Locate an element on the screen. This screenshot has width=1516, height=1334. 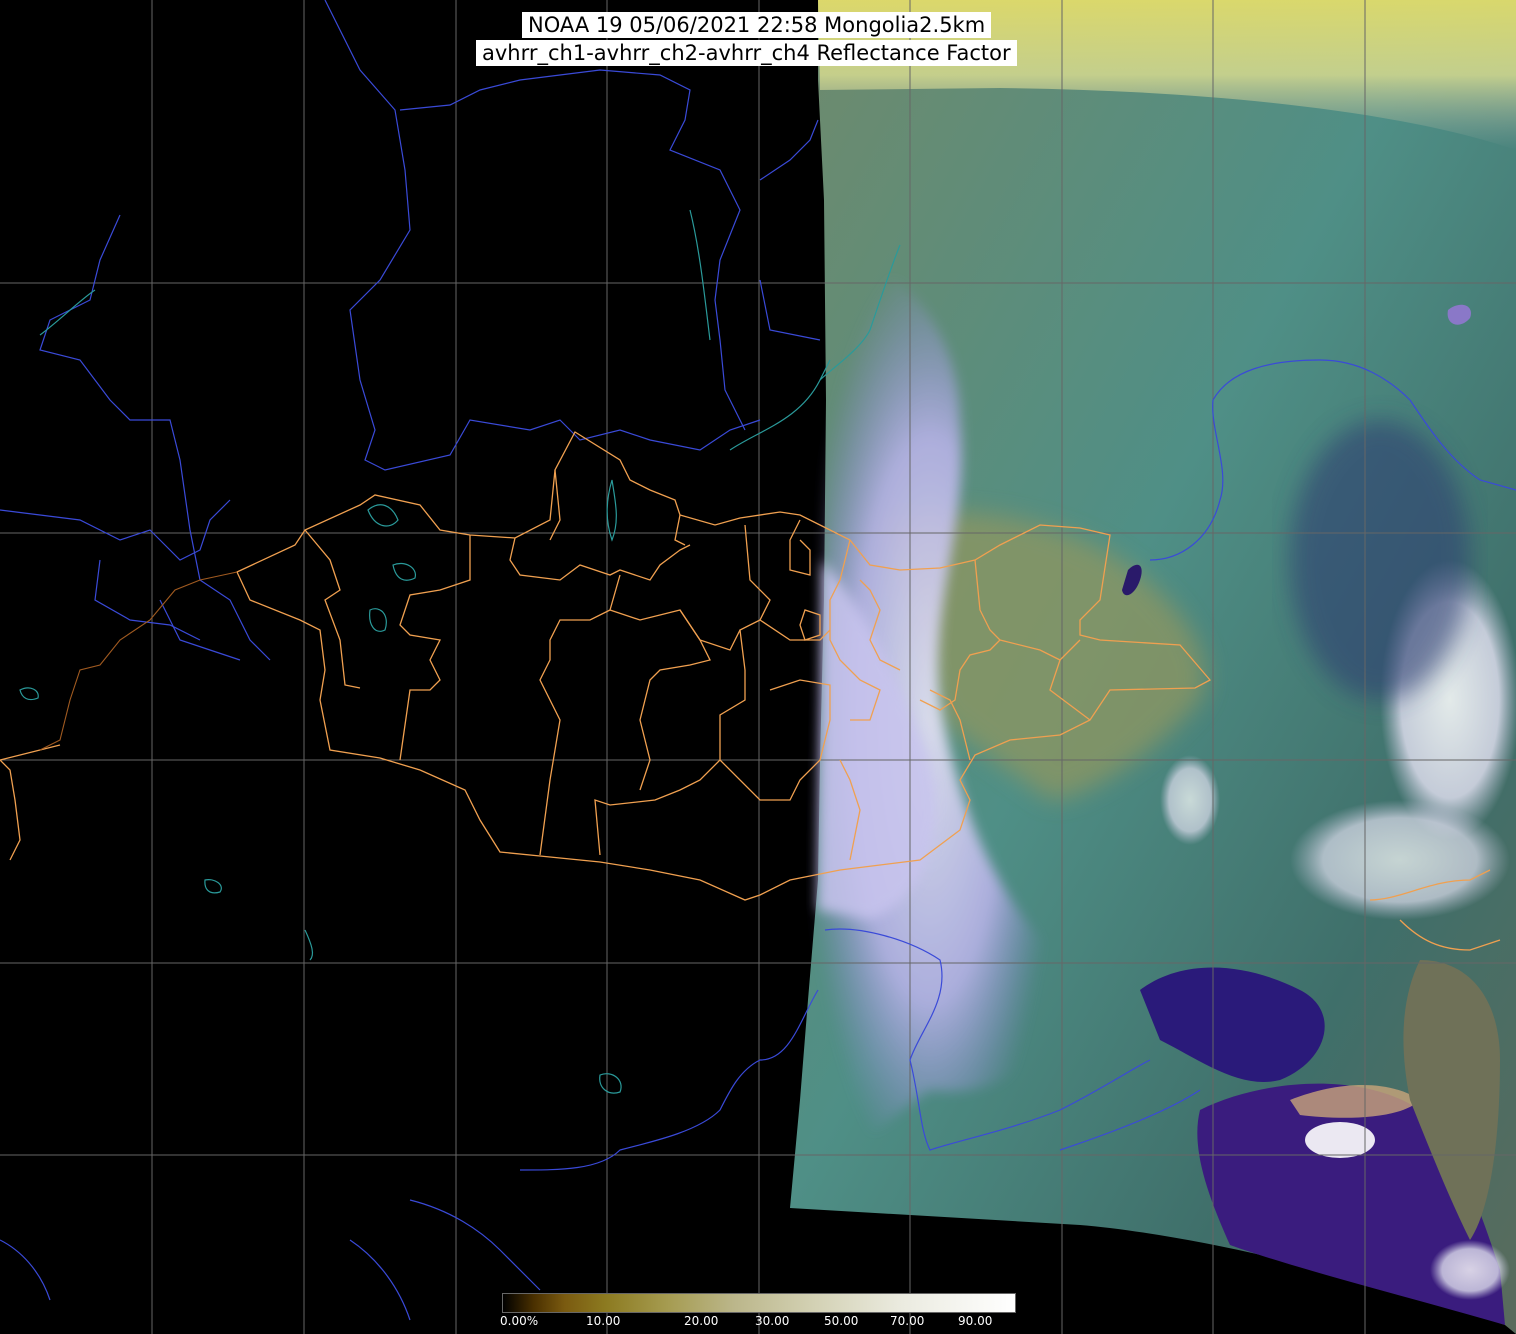
colorbar-label: 20.00 is located at coordinates (701, 1321).